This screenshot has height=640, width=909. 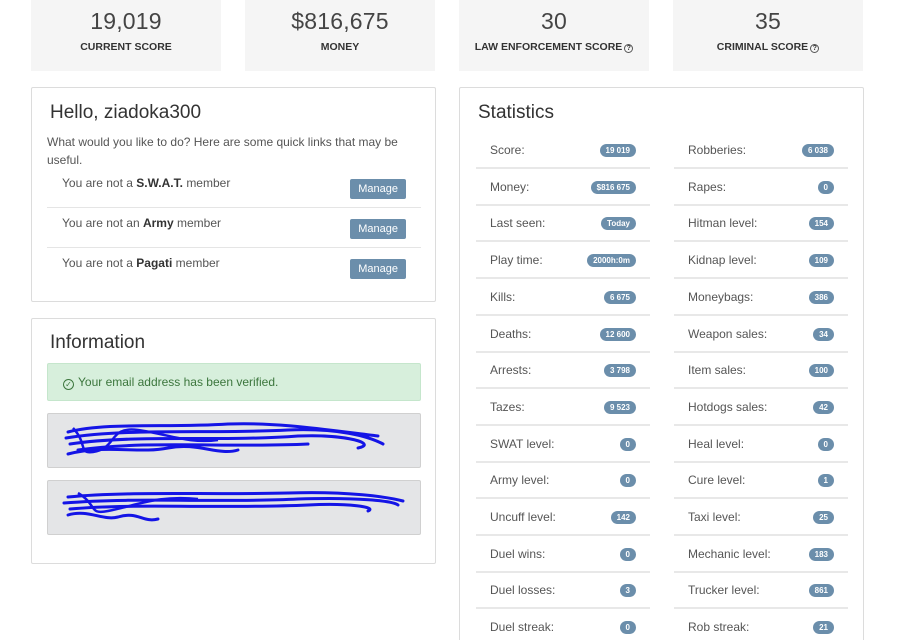 I want to click on membership-text: You are not an Army member, so click(x=141, y=223).